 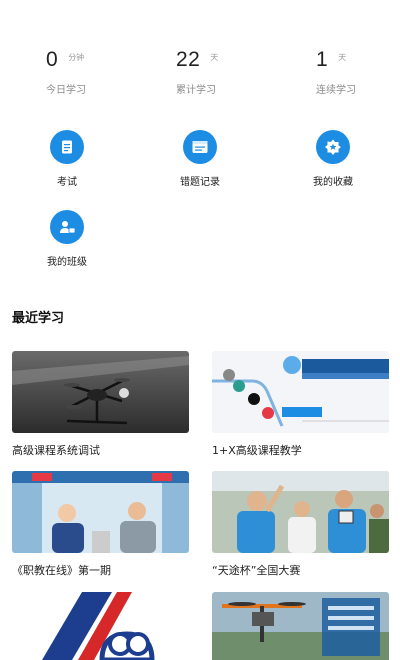 I want to click on course-title: 《职教在线》第一期, so click(x=61, y=570).